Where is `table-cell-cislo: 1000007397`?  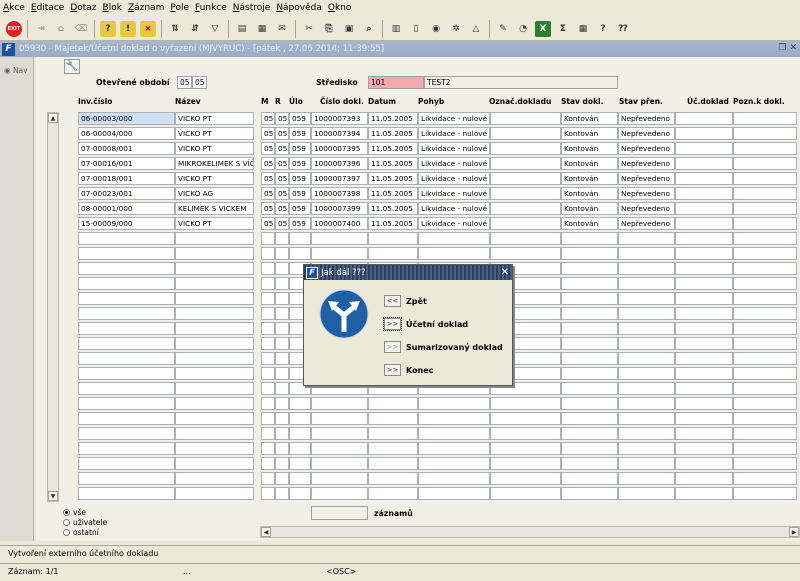 table-cell-cislo: 1000007397 is located at coordinates (339, 178).